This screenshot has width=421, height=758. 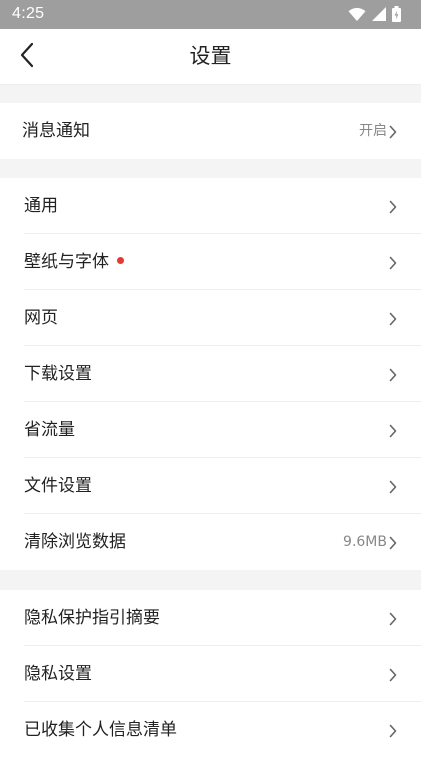 I want to click on item-label: 省流量, so click(x=49, y=430).